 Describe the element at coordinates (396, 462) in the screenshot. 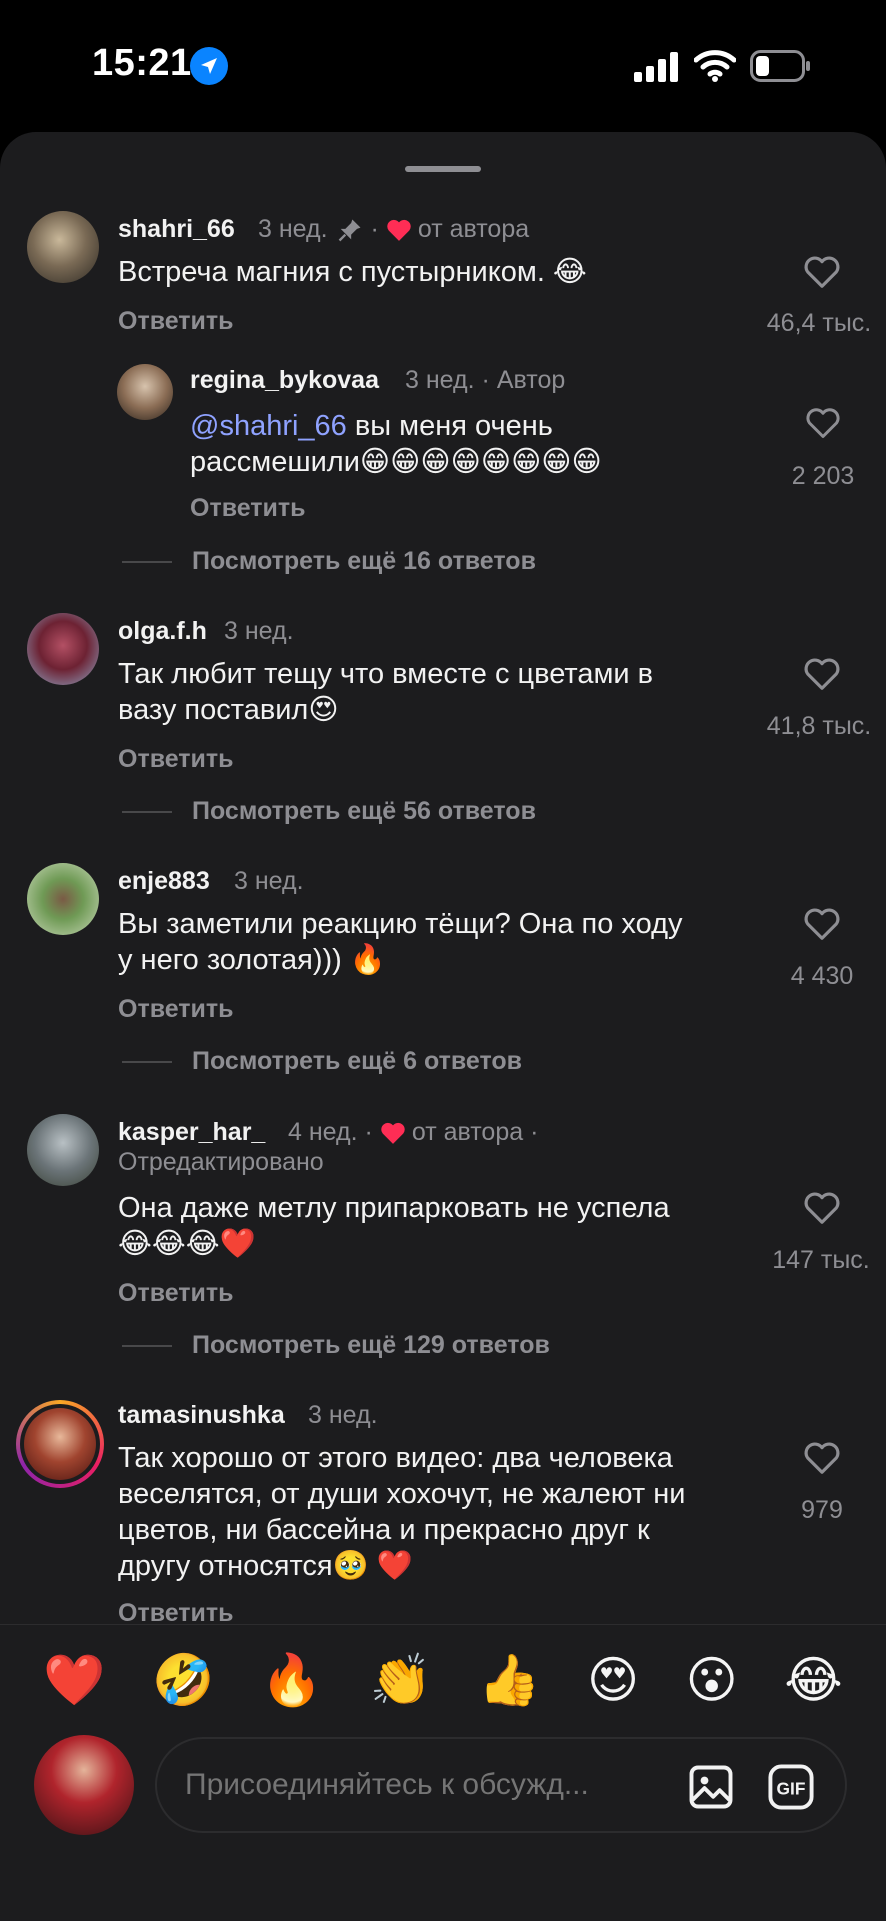

I see `comment-text-line: рассмешили😁😁😁😁😁😁😁😁` at that location.